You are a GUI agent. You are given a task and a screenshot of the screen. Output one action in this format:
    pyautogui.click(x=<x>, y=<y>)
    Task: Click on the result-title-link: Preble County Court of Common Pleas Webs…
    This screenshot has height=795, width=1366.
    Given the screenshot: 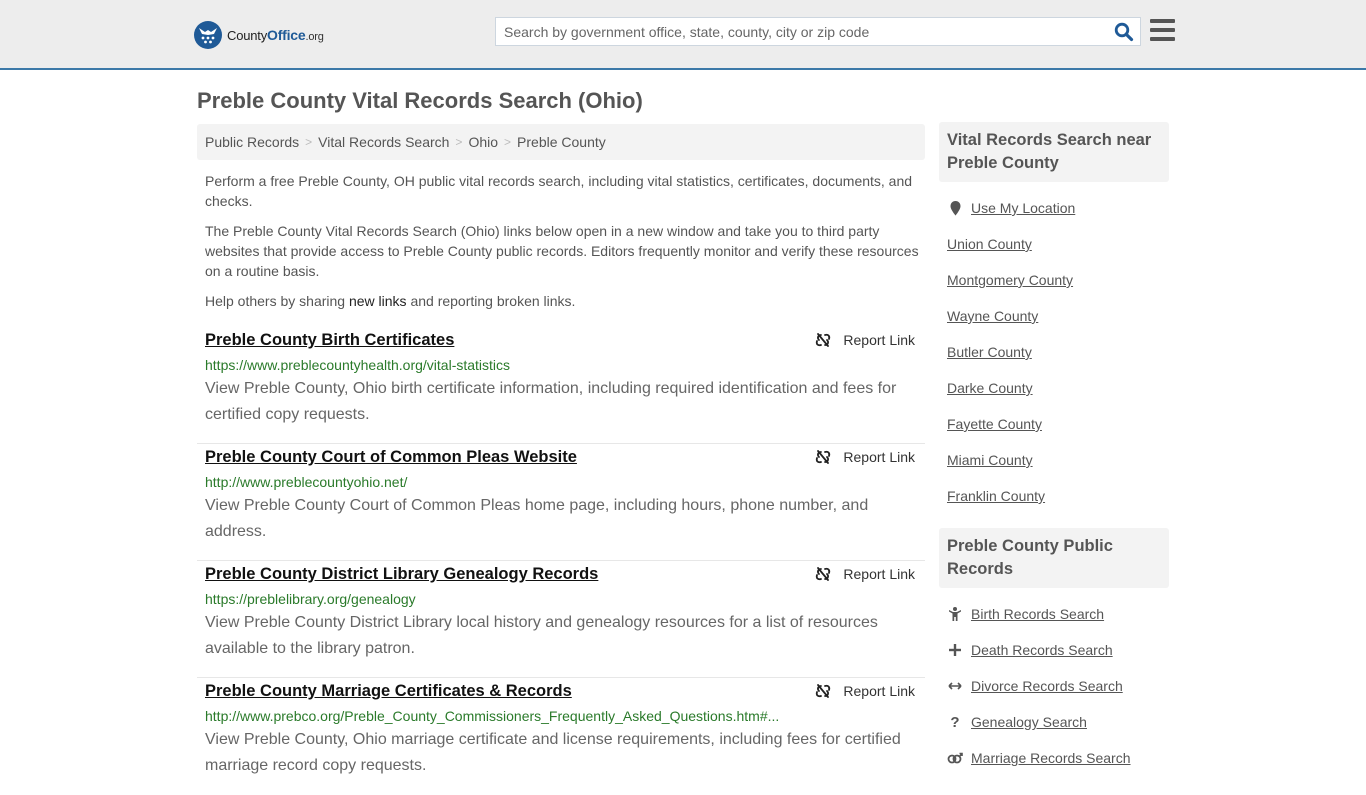 What is the action you would take?
    pyautogui.click(x=391, y=457)
    